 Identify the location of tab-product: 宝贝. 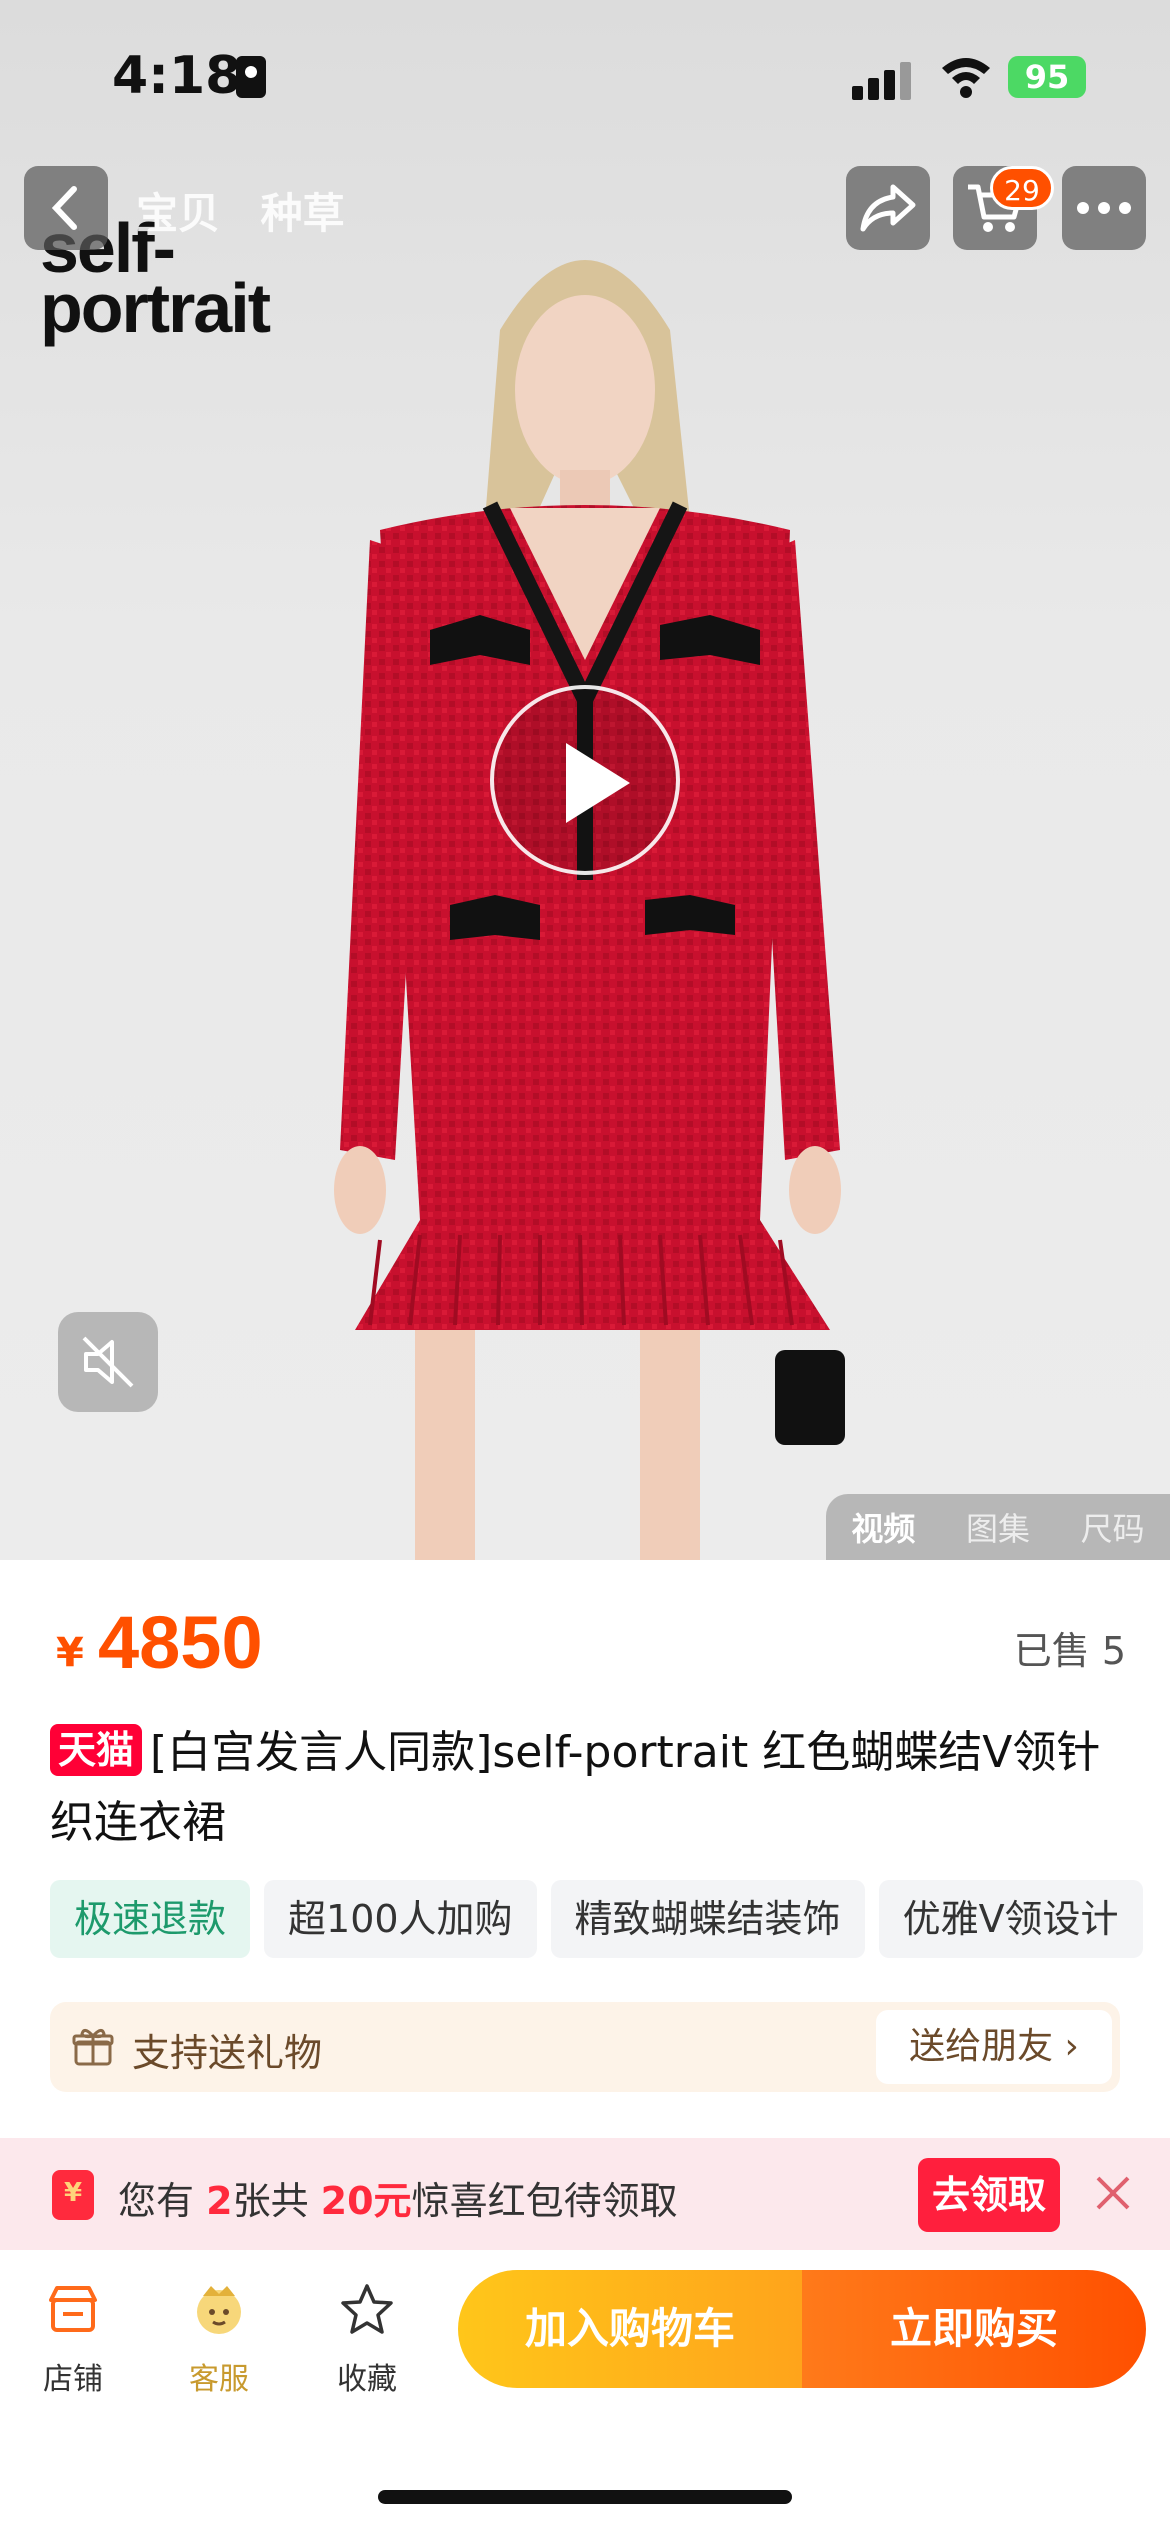
(178, 213).